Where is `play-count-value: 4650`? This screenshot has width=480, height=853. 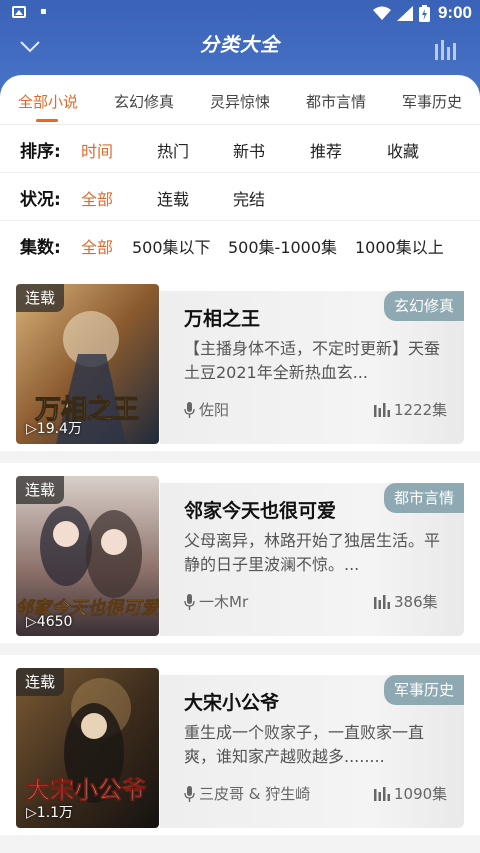
play-count-value: 4650 is located at coordinates (54, 622).